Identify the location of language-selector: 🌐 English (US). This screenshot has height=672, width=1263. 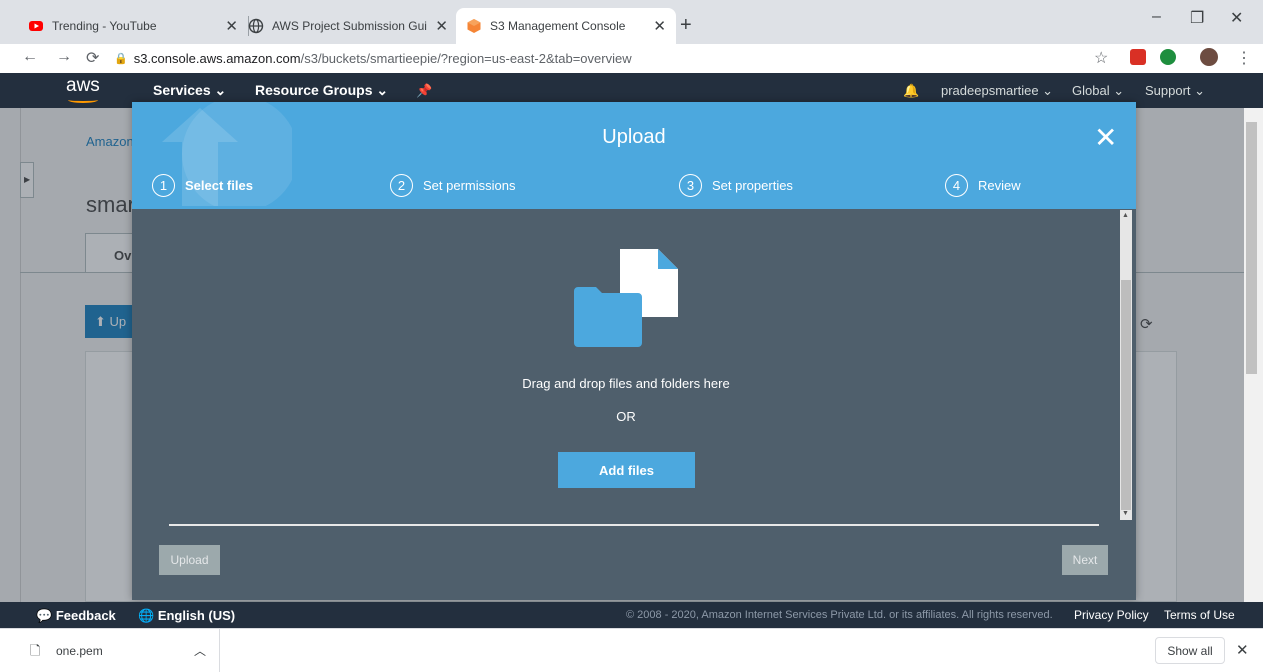
(186, 616).